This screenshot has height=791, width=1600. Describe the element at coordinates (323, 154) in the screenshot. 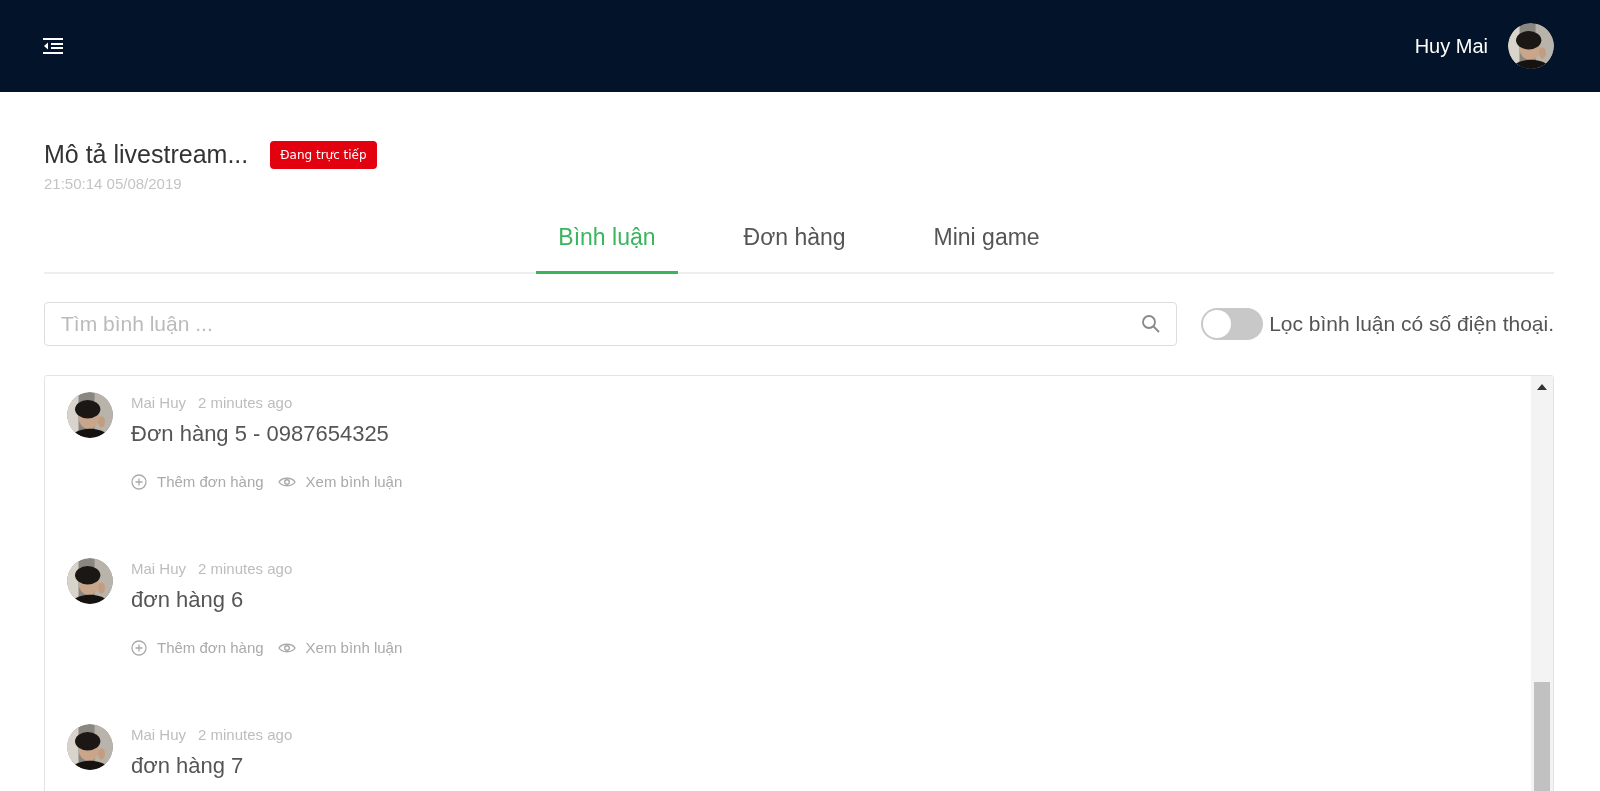

I see `live-badge: Đang trực tiếp` at that location.